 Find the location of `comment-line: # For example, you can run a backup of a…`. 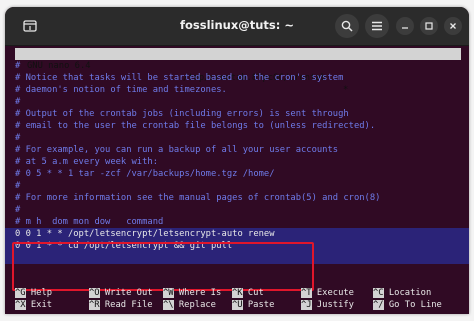

comment-line: # For example, you can run a backup of a… is located at coordinates (177, 150).